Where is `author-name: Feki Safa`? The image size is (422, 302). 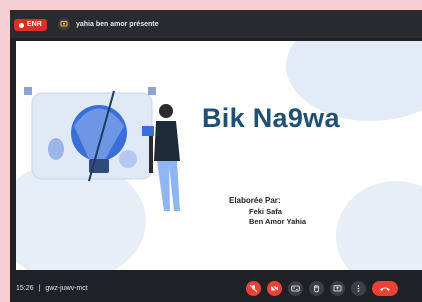
author-name: Feki Safa is located at coordinates (265, 211).